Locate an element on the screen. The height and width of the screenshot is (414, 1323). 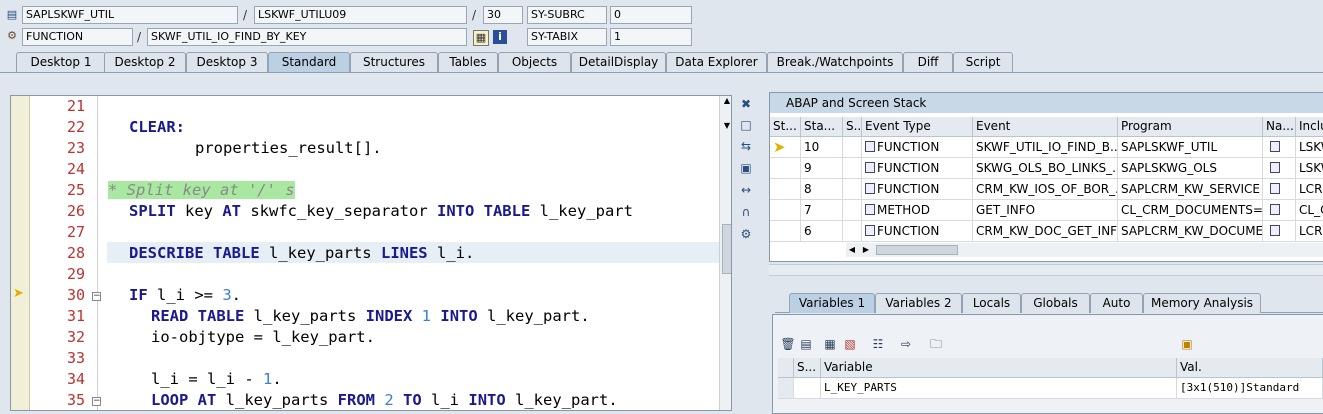
tab-tables: Tables is located at coordinates (468, 62).